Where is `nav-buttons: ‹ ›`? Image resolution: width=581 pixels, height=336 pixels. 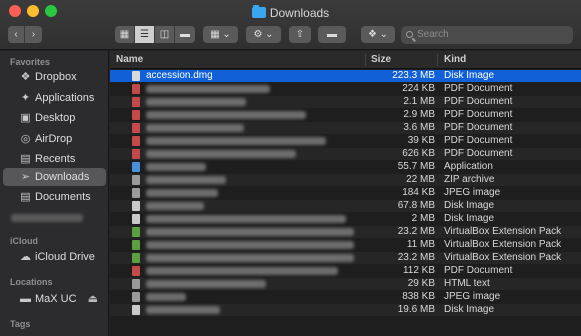
nav-buttons: ‹ › is located at coordinates (25, 34).